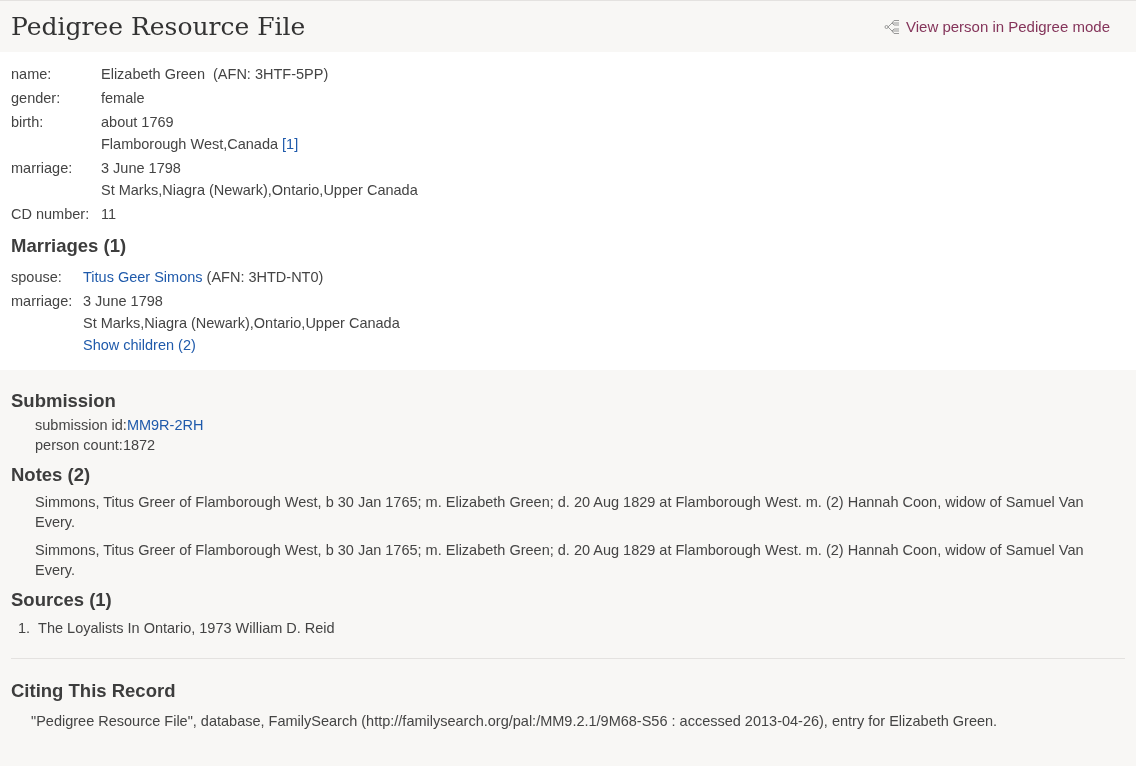 This screenshot has width=1136, height=766. Describe the element at coordinates (109, 214) in the screenshot. I see `field-value: 11` at that location.